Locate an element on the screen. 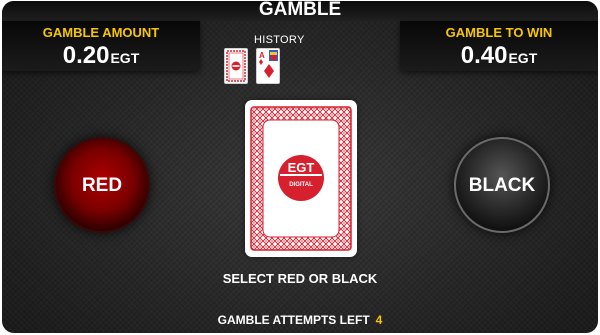  gamble-to-win-panel: GAMBLE TO WIN 0.40EGT is located at coordinates (499, 46).